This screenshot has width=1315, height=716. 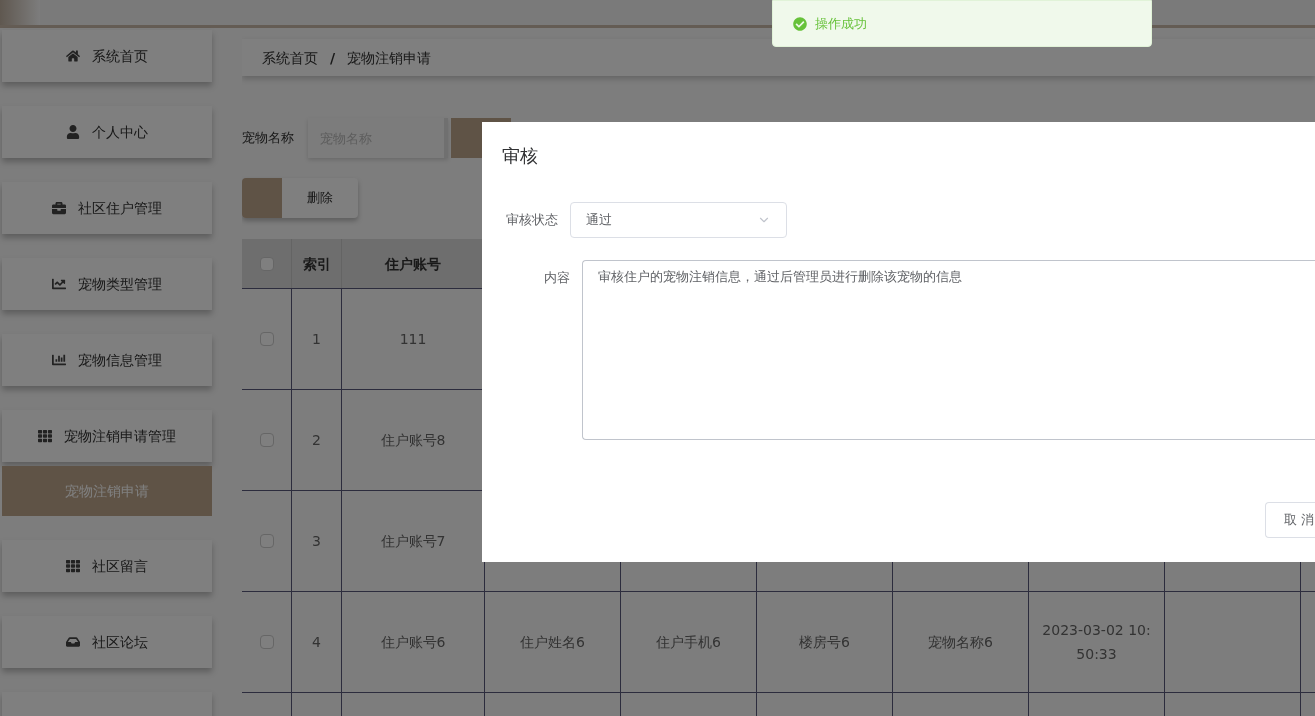 What do you see at coordinates (825, 642) in the screenshot?
I see `table-cell: 楼房号6` at bounding box center [825, 642].